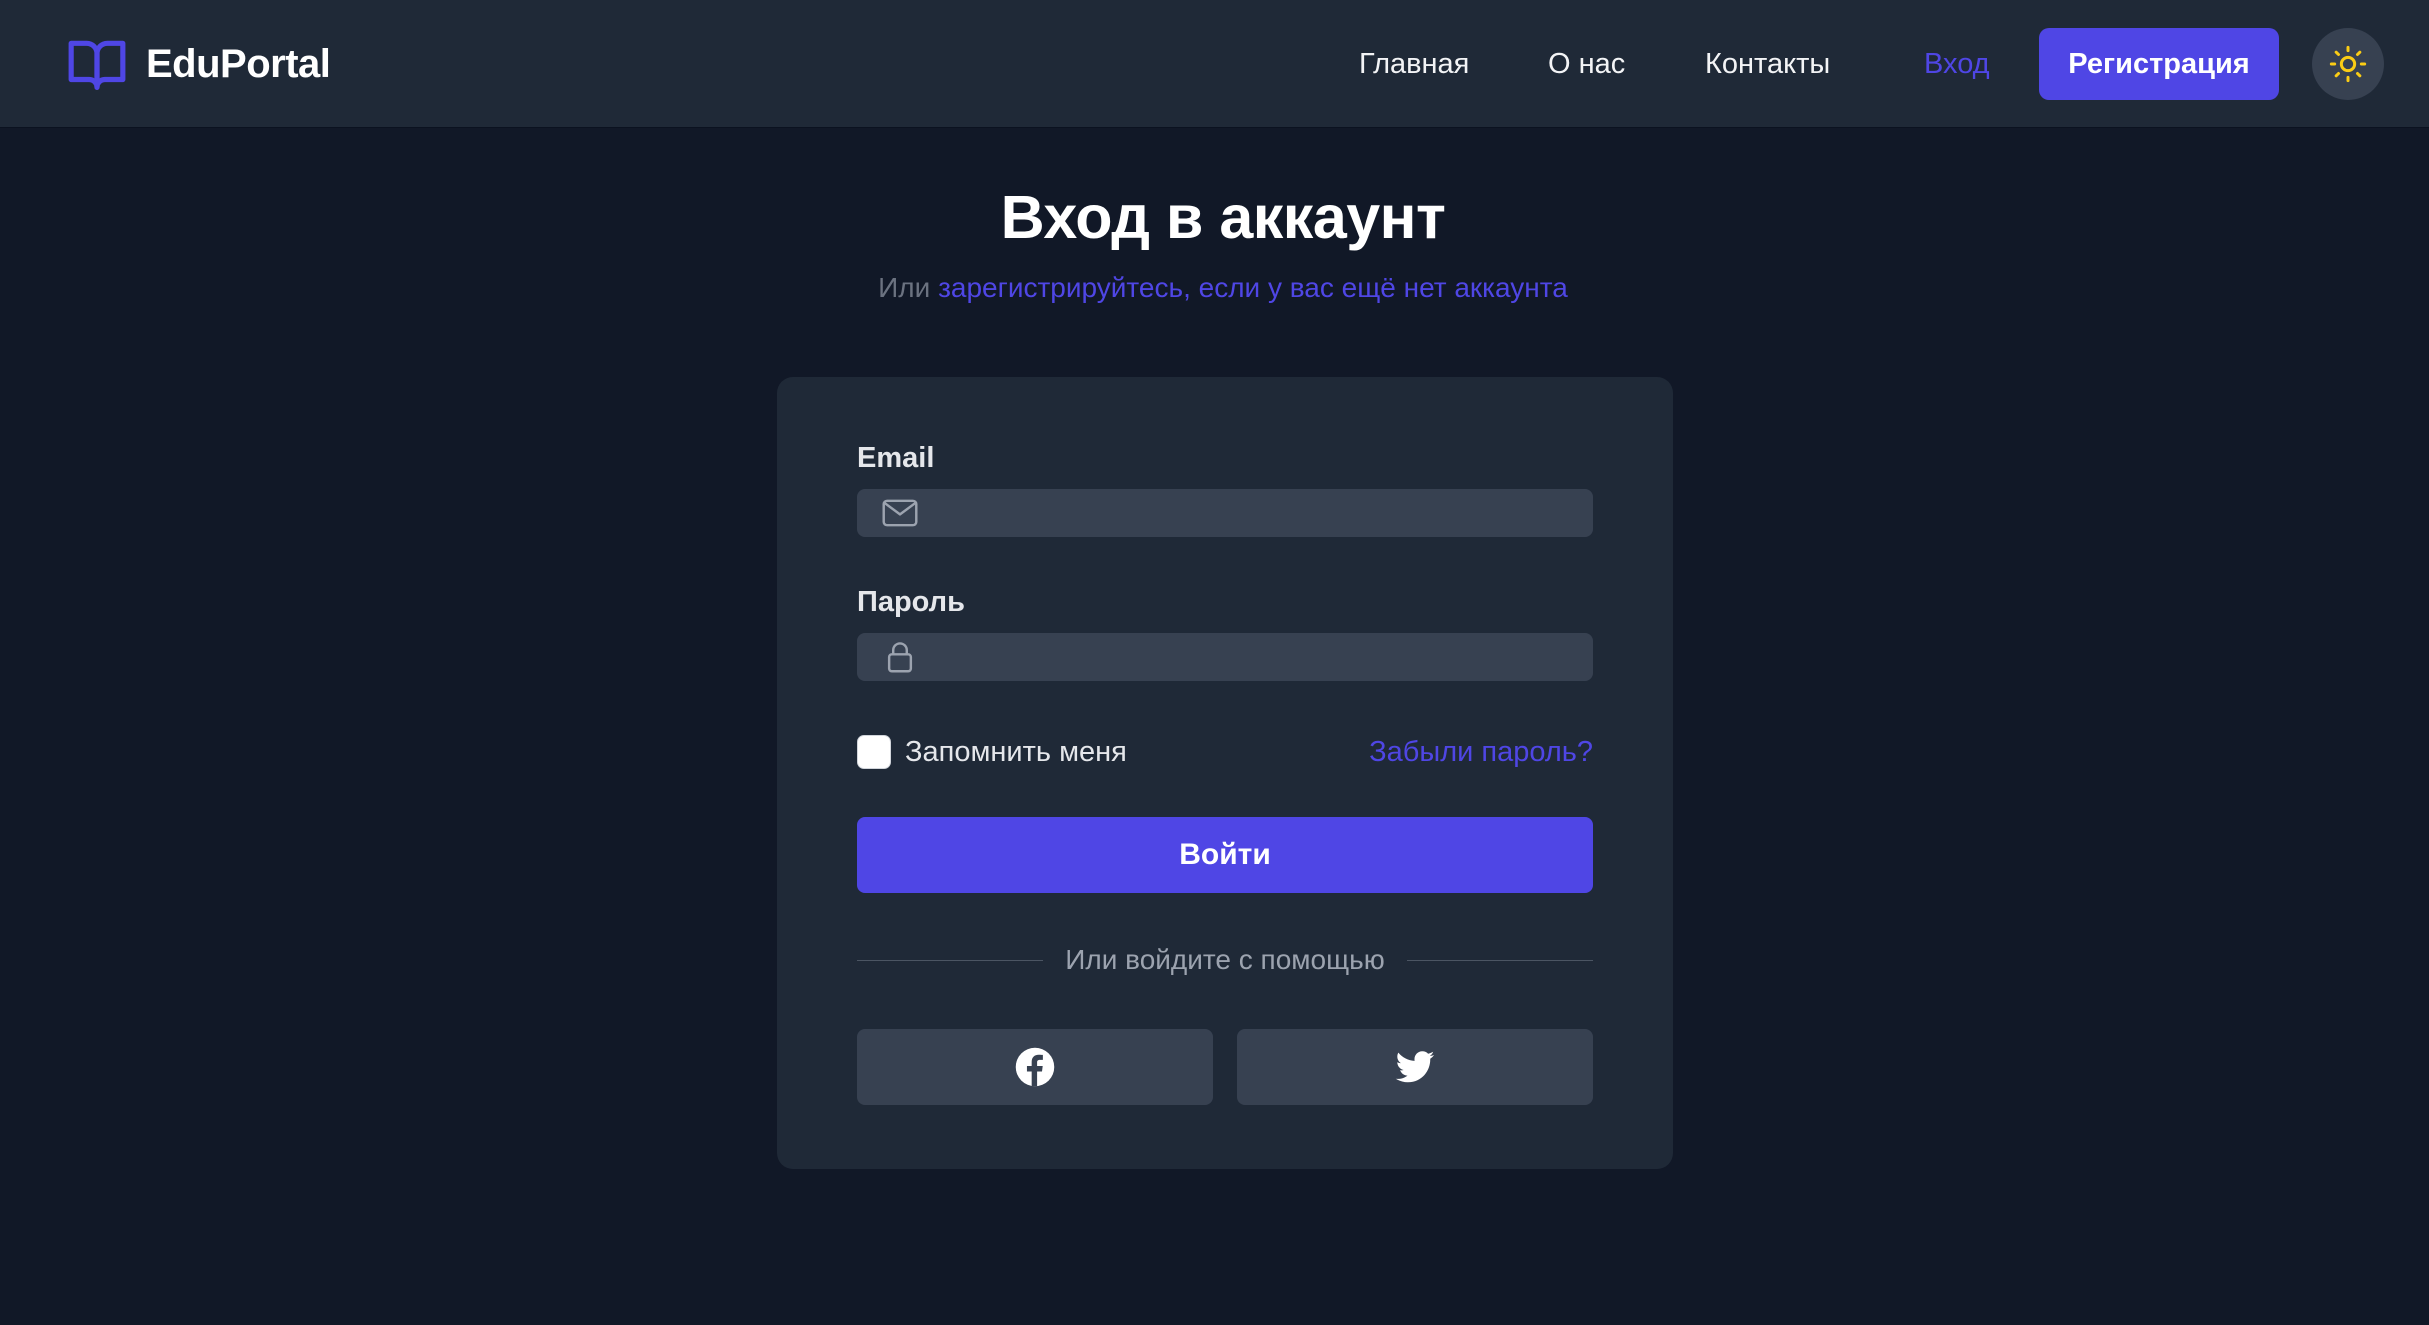 The width and height of the screenshot is (2429, 1325). I want to click on social-divider: Или войдите с помощью, so click(1225, 961).